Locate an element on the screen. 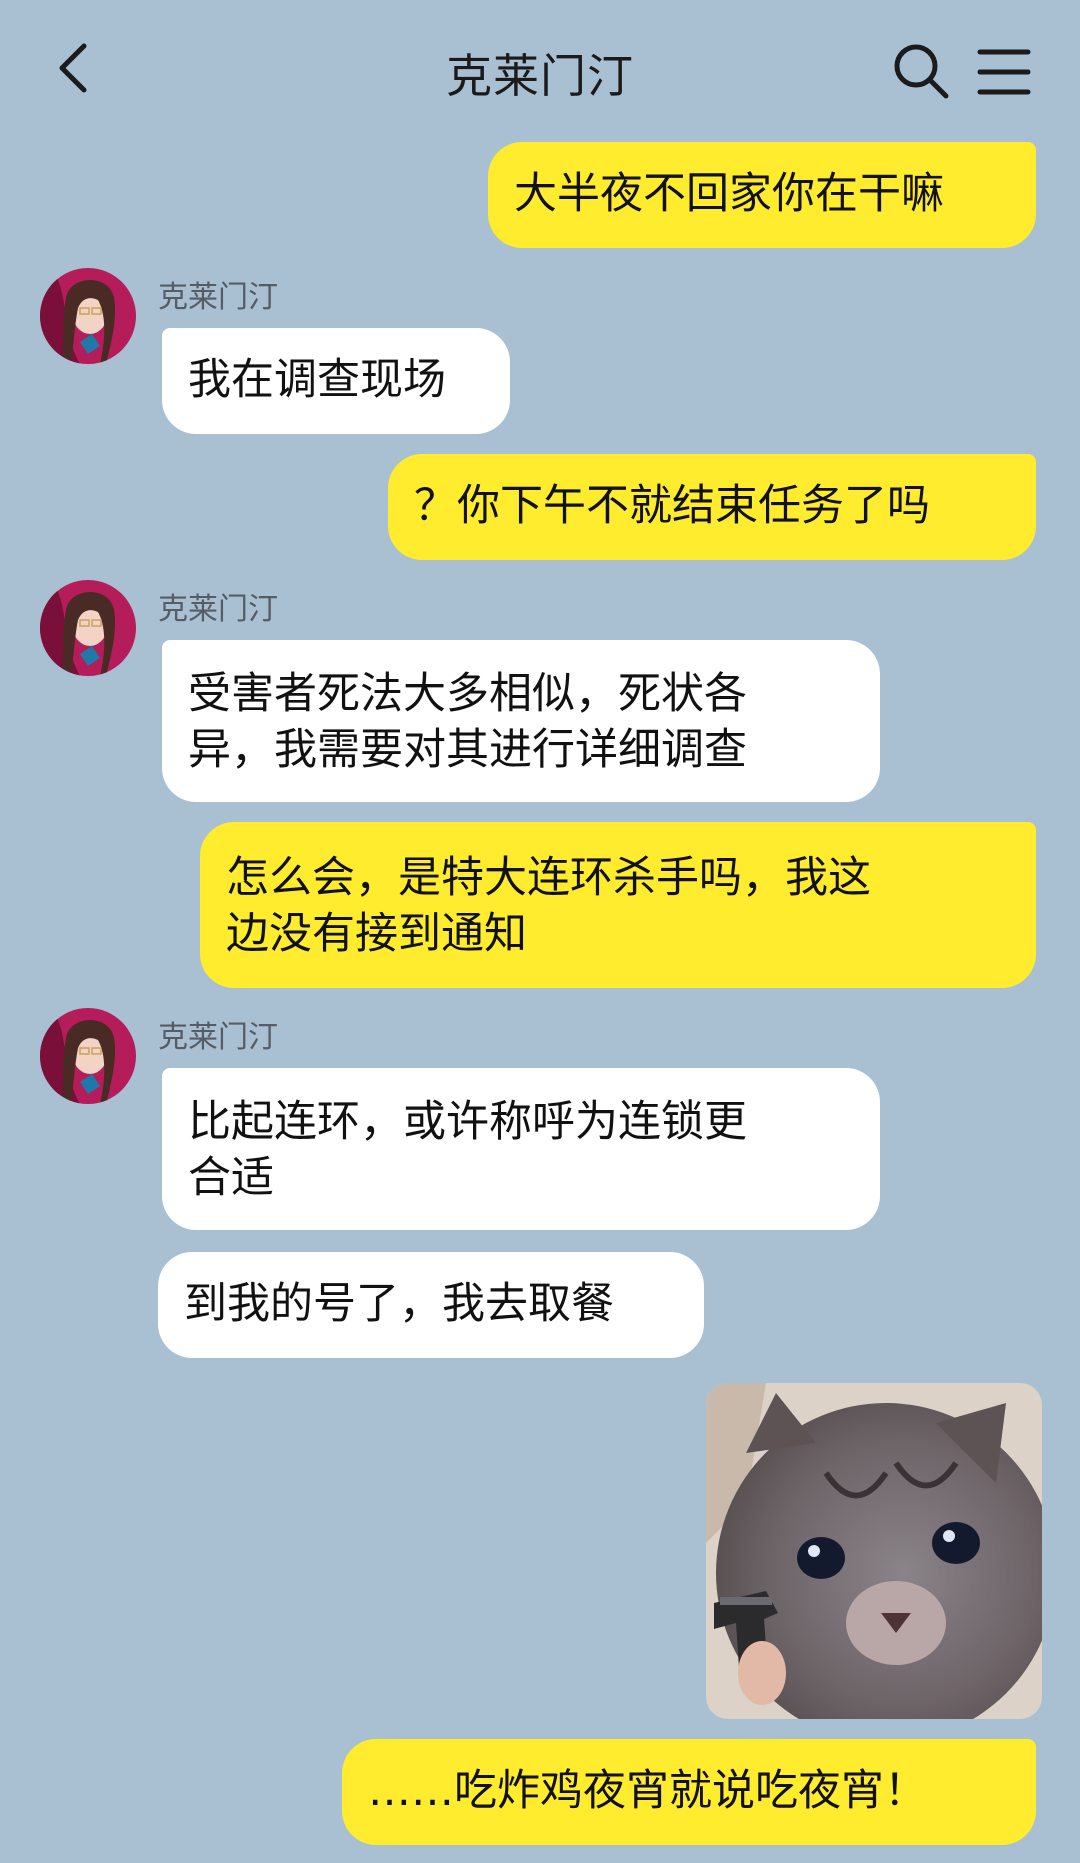  message-text-line: 异，我需要对其进行详细调查 is located at coordinates (467, 750).